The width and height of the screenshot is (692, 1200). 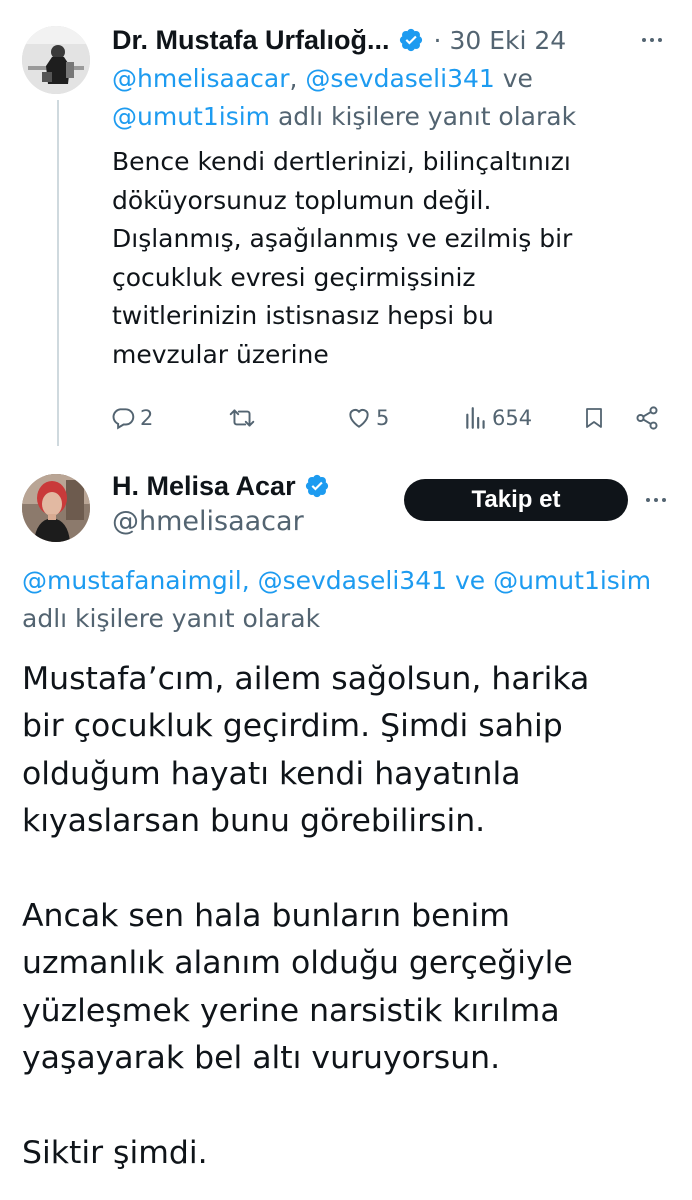 I want to click on bookmark-button, so click(x=594, y=418).